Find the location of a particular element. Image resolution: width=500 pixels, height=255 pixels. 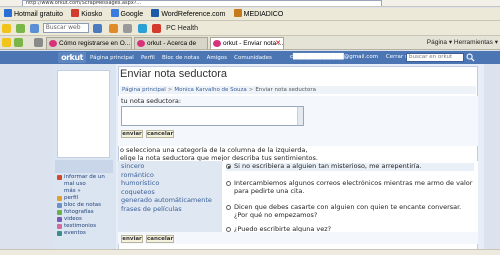

link-mediadico: MEDIADICO is located at coordinates (258, 14).